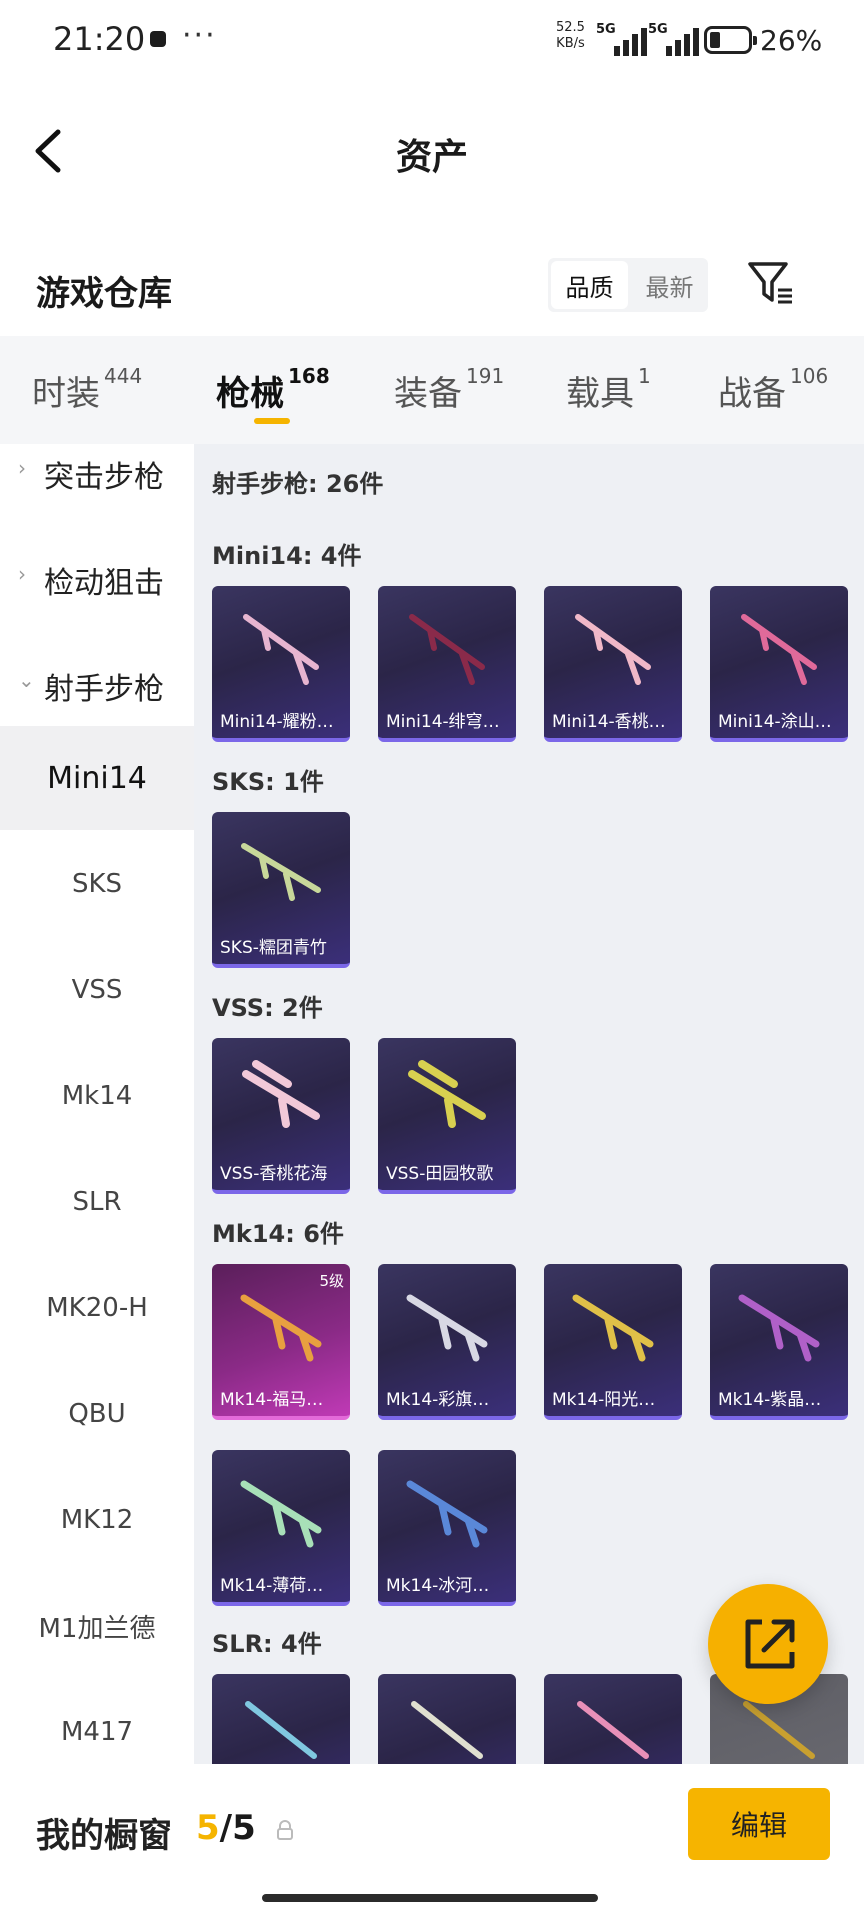 This screenshot has width=864, height=1920. I want to click on sidebar-item-vss: VSS, so click(97, 990).